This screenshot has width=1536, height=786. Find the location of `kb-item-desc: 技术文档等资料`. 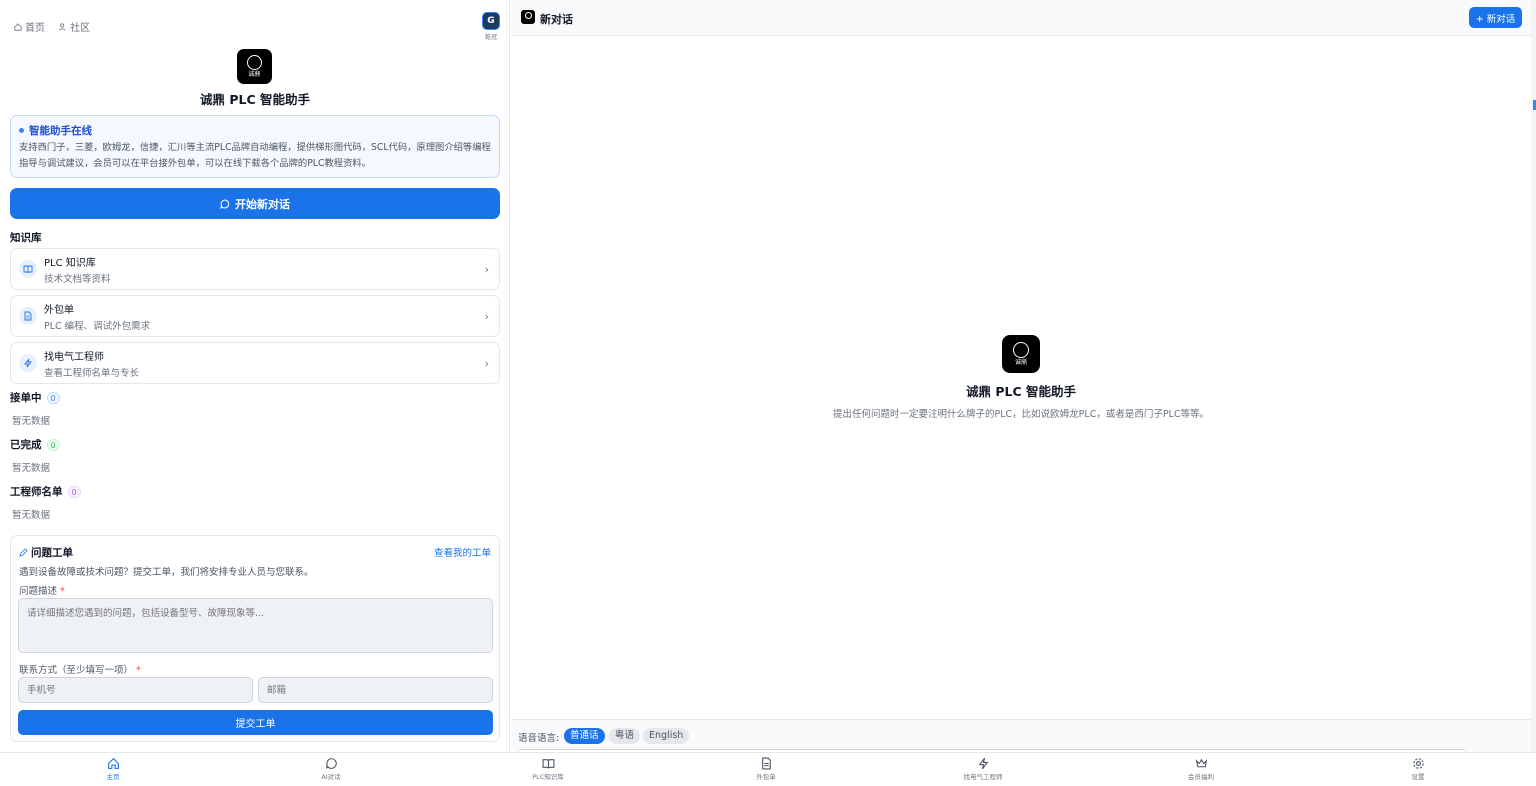

kb-item-desc: 技术文档等资料 is located at coordinates (77, 279).